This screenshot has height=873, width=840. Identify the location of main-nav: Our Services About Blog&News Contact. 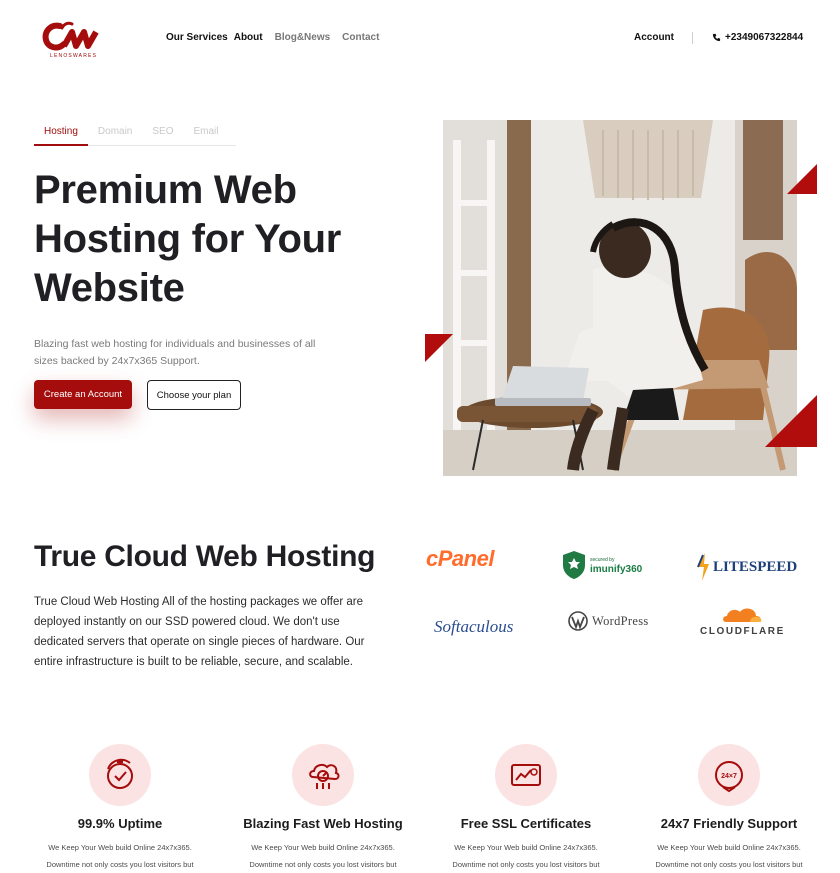
(272, 37).